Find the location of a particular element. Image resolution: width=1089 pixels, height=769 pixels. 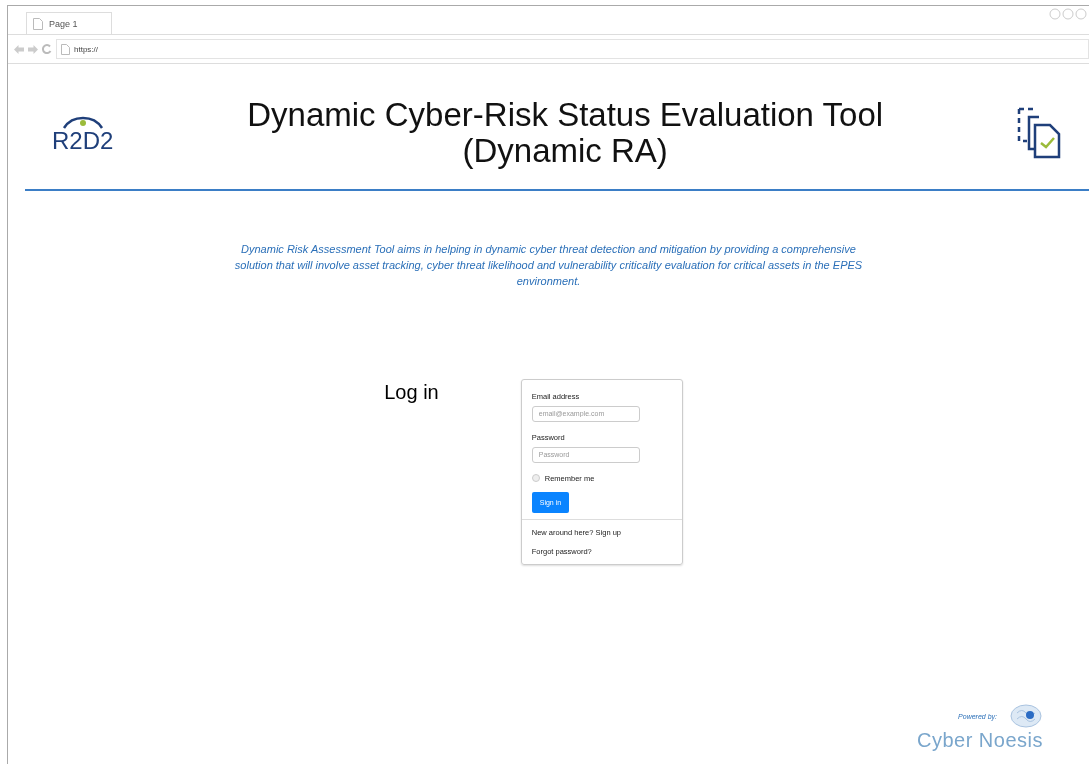

logo-text: R2D2 is located at coordinates (83, 141).